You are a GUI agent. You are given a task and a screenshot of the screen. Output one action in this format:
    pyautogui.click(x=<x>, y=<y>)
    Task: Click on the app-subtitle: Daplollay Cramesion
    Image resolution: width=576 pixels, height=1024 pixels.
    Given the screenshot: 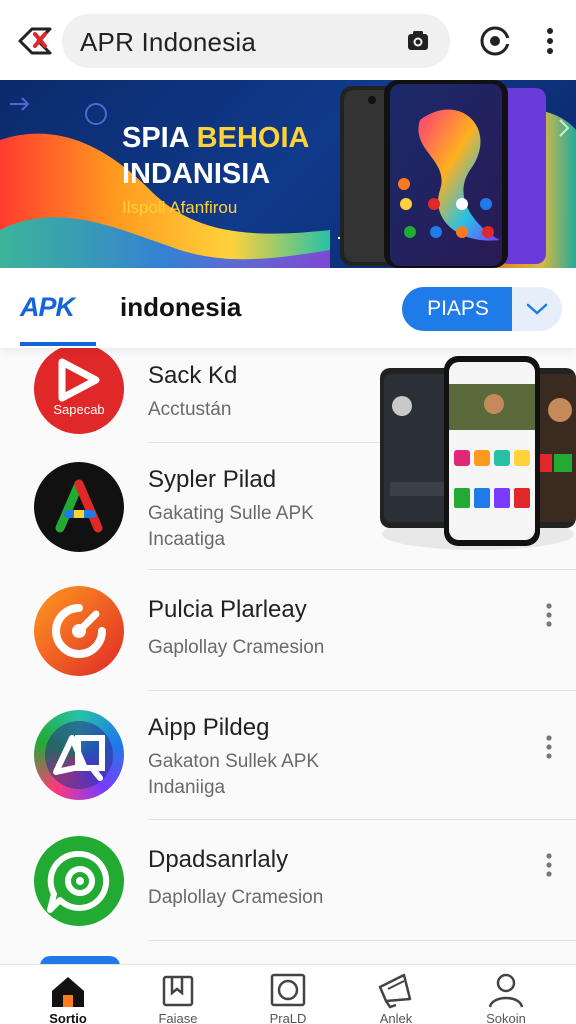 What is the action you would take?
    pyautogui.click(x=236, y=897)
    